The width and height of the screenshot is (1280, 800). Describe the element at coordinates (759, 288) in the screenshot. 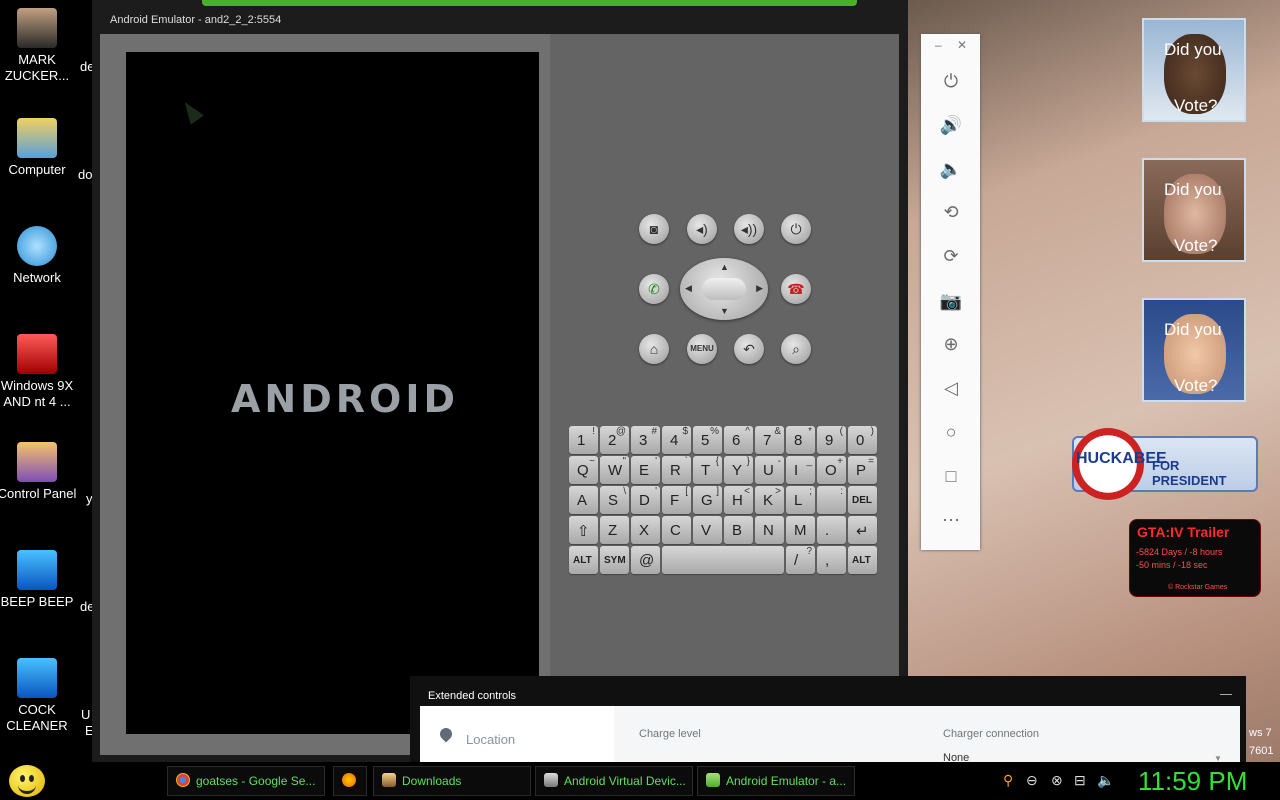

I see `dpad-right-icon: ▶` at that location.